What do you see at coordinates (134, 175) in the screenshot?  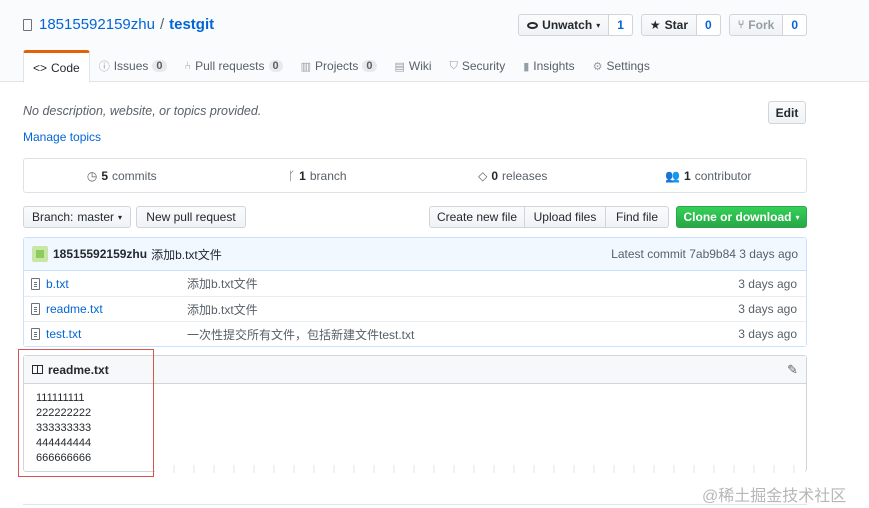 I see `commits-label: commits` at bounding box center [134, 175].